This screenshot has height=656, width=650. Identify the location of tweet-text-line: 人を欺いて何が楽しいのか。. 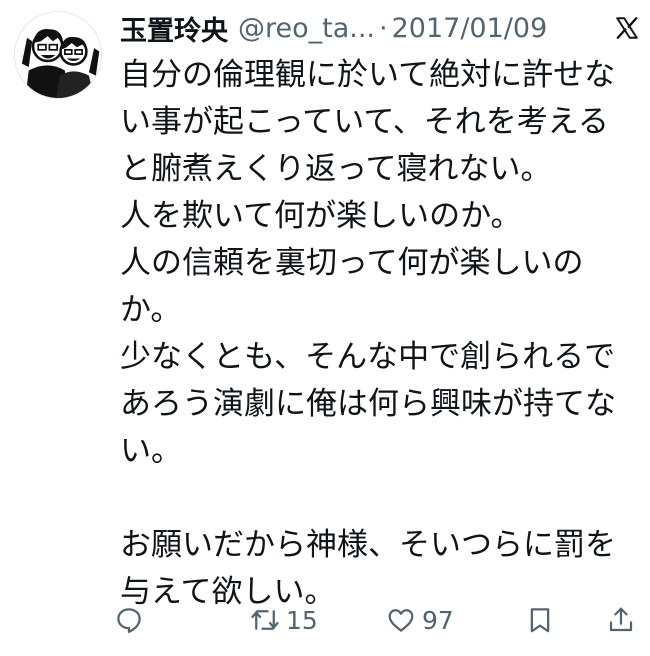
(321, 216).